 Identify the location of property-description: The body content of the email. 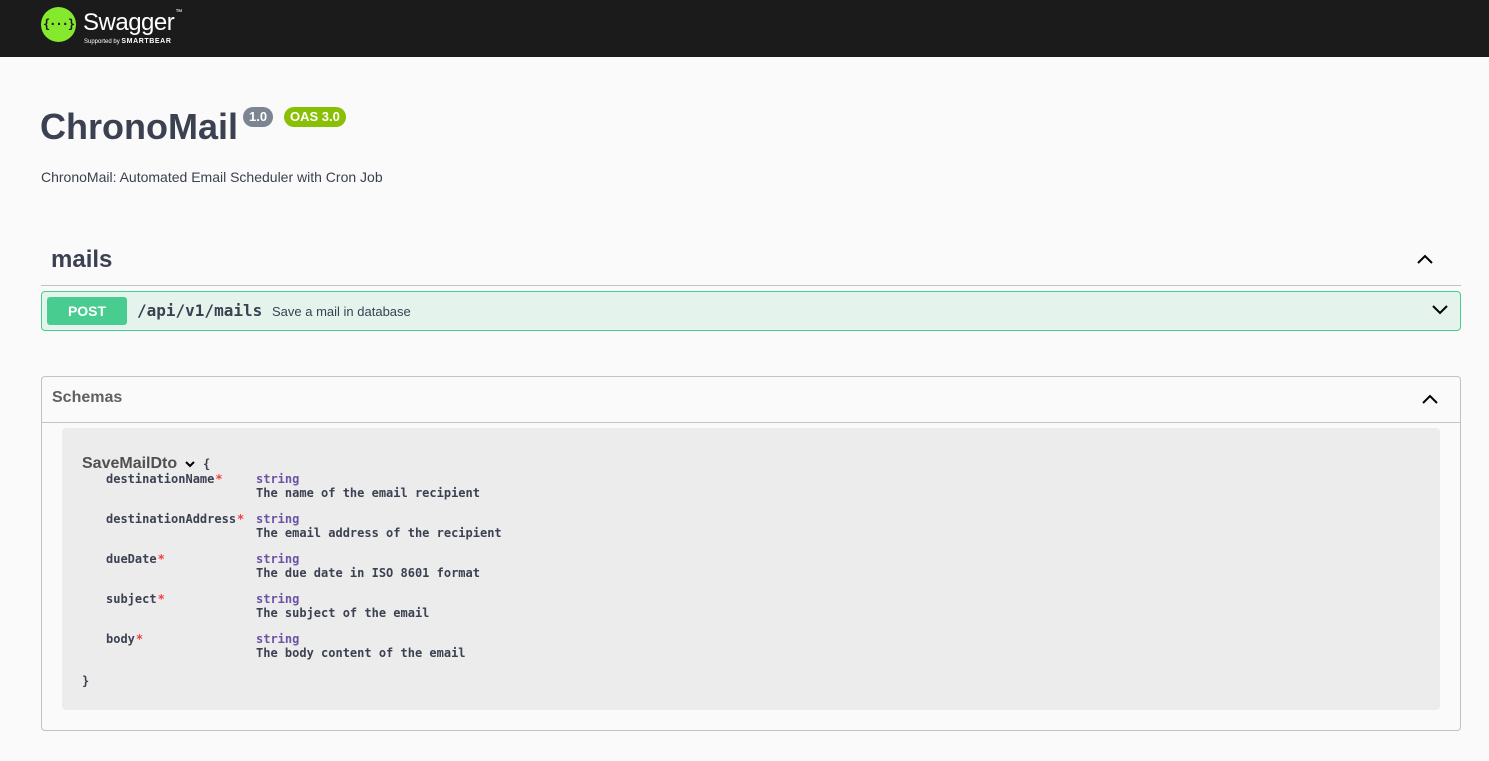
(361, 653).